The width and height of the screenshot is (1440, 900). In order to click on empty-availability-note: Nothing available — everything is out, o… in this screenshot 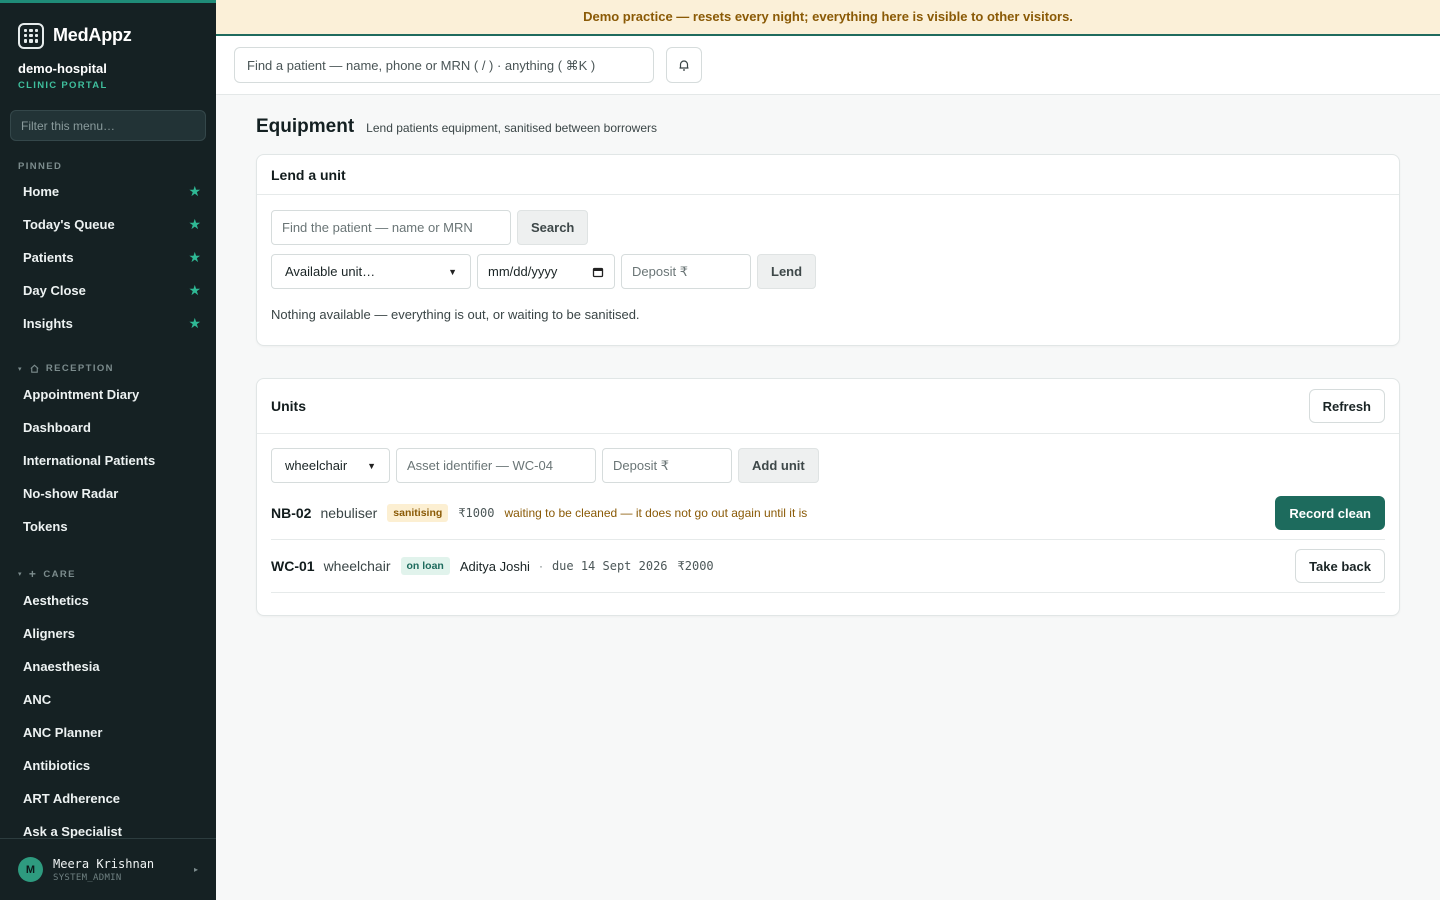, I will do `click(455, 314)`.